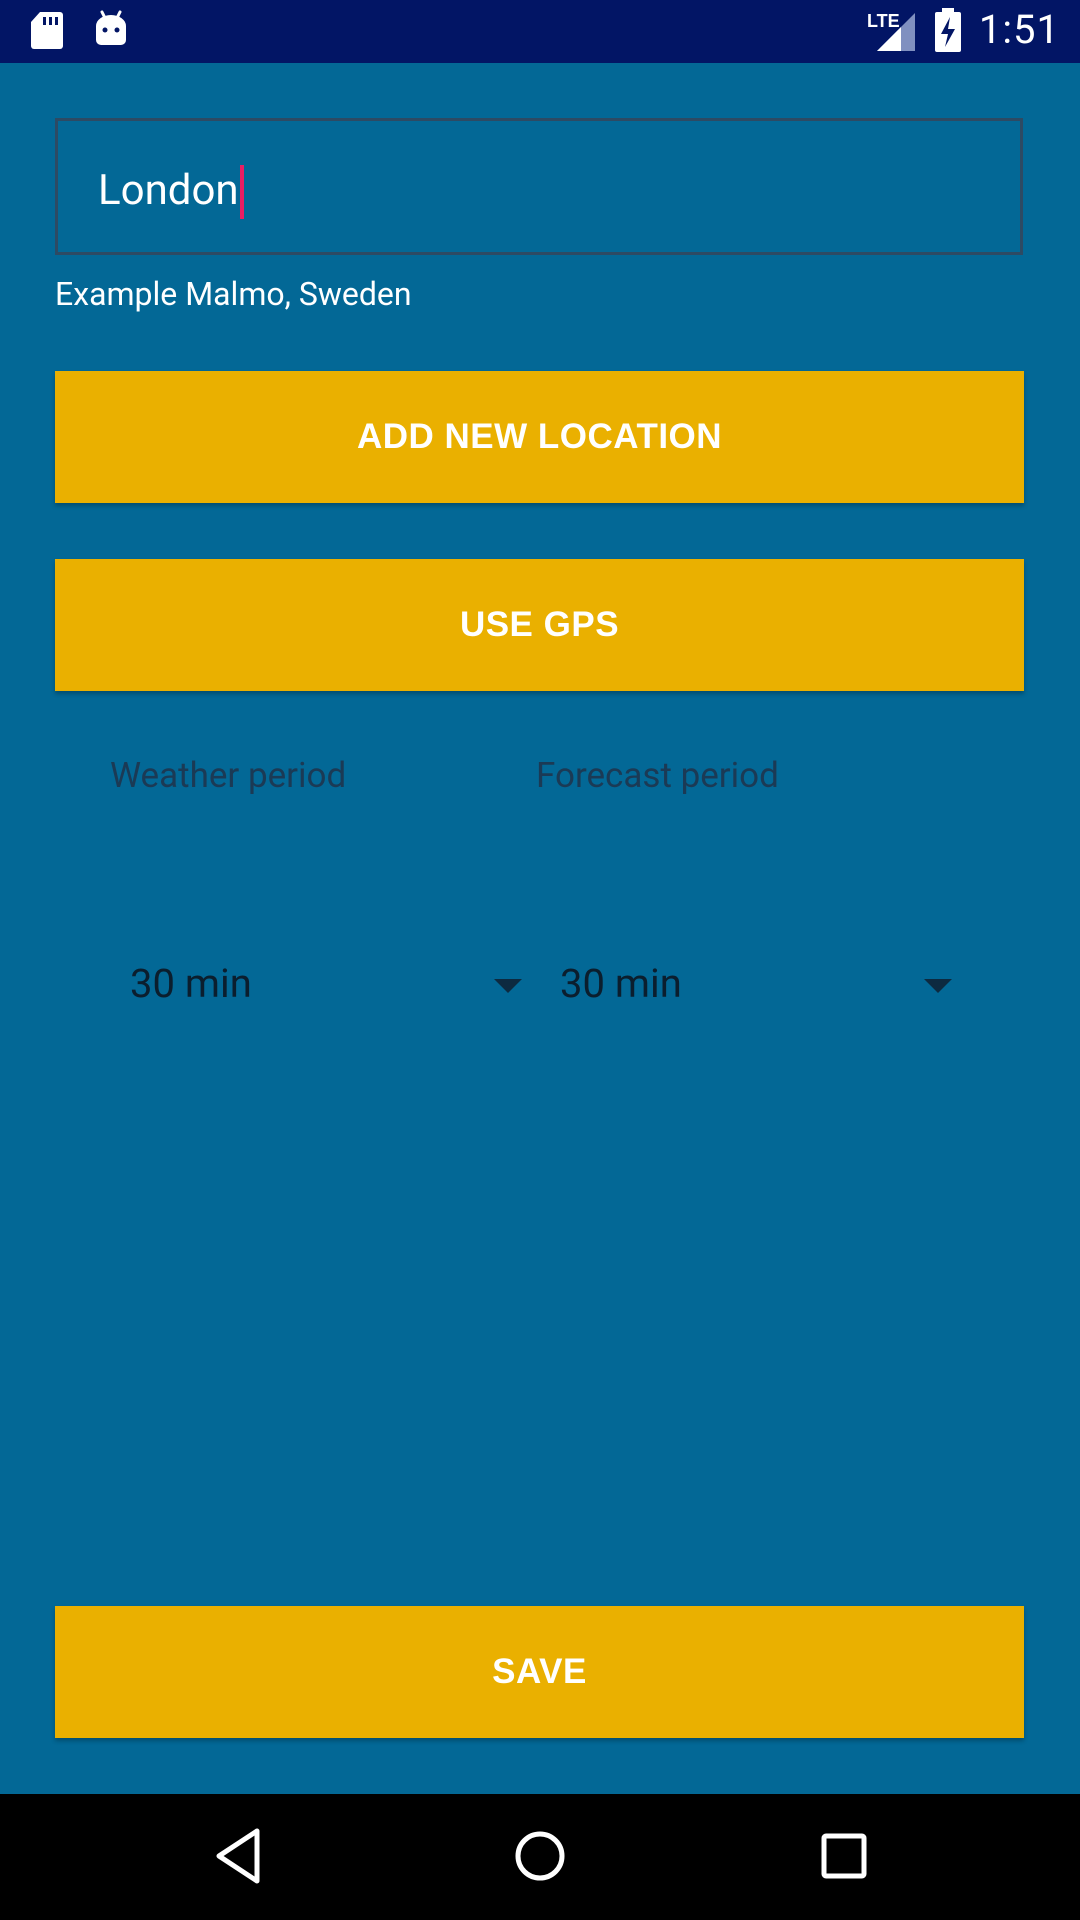  Describe the element at coordinates (228, 775) in the screenshot. I see `weather-period-label: Weather period` at that location.